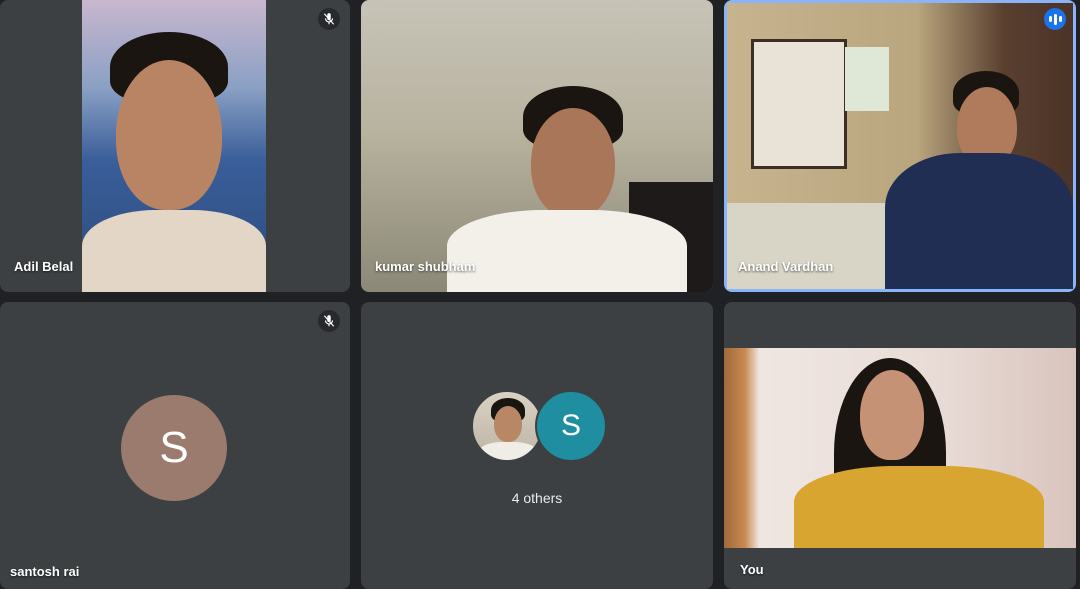 The height and width of the screenshot is (589, 1080). What do you see at coordinates (786, 266) in the screenshot?
I see `participant-name: Anand Vardhan` at bounding box center [786, 266].